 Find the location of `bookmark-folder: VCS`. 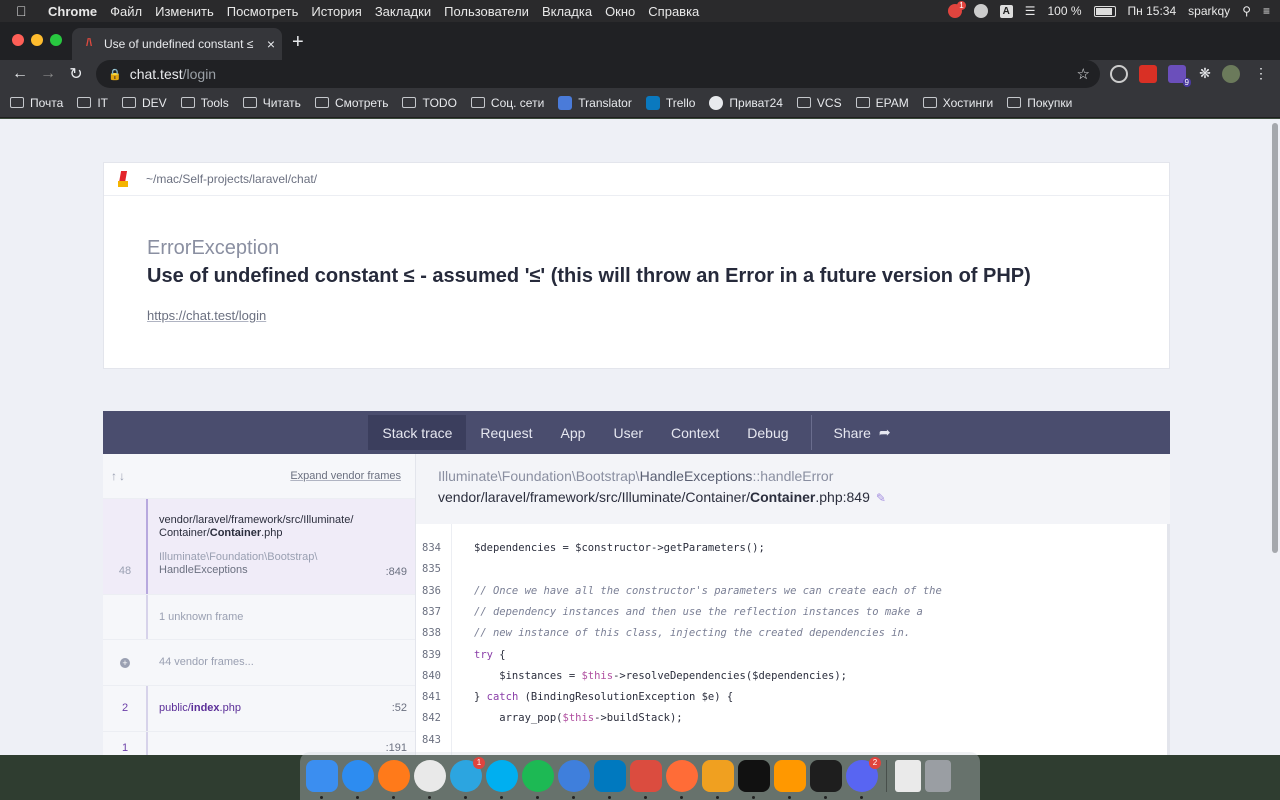

bookmark-folder: VCS is located at coordinates (819, 103).